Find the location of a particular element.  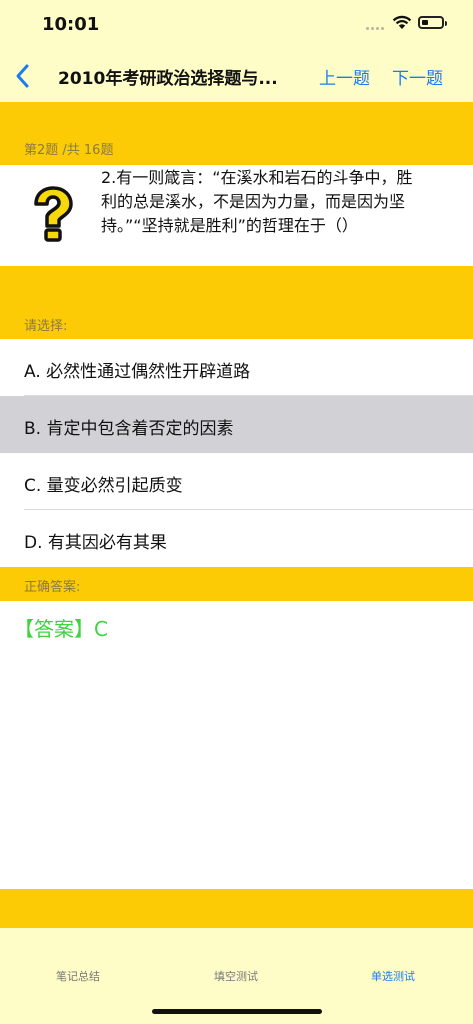

home-indicator is located at coordinates (237, 1011).